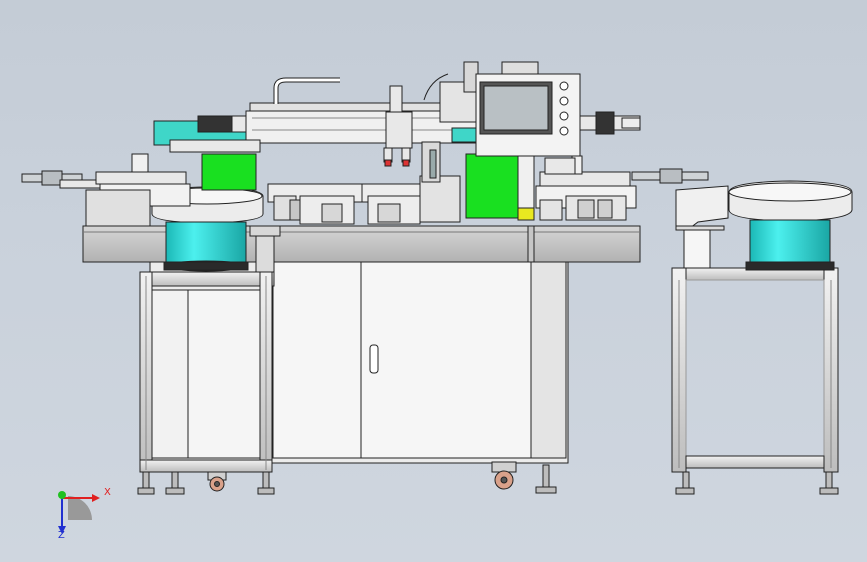  I want to click on y-axis-arrow, so click(62, 495).